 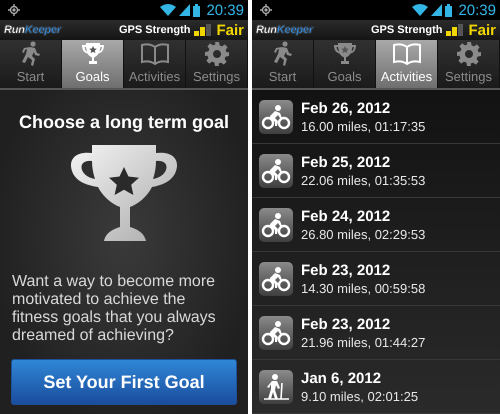 I want to click on activity-date: Feb 26, 2012, so click(x=346, y=108).